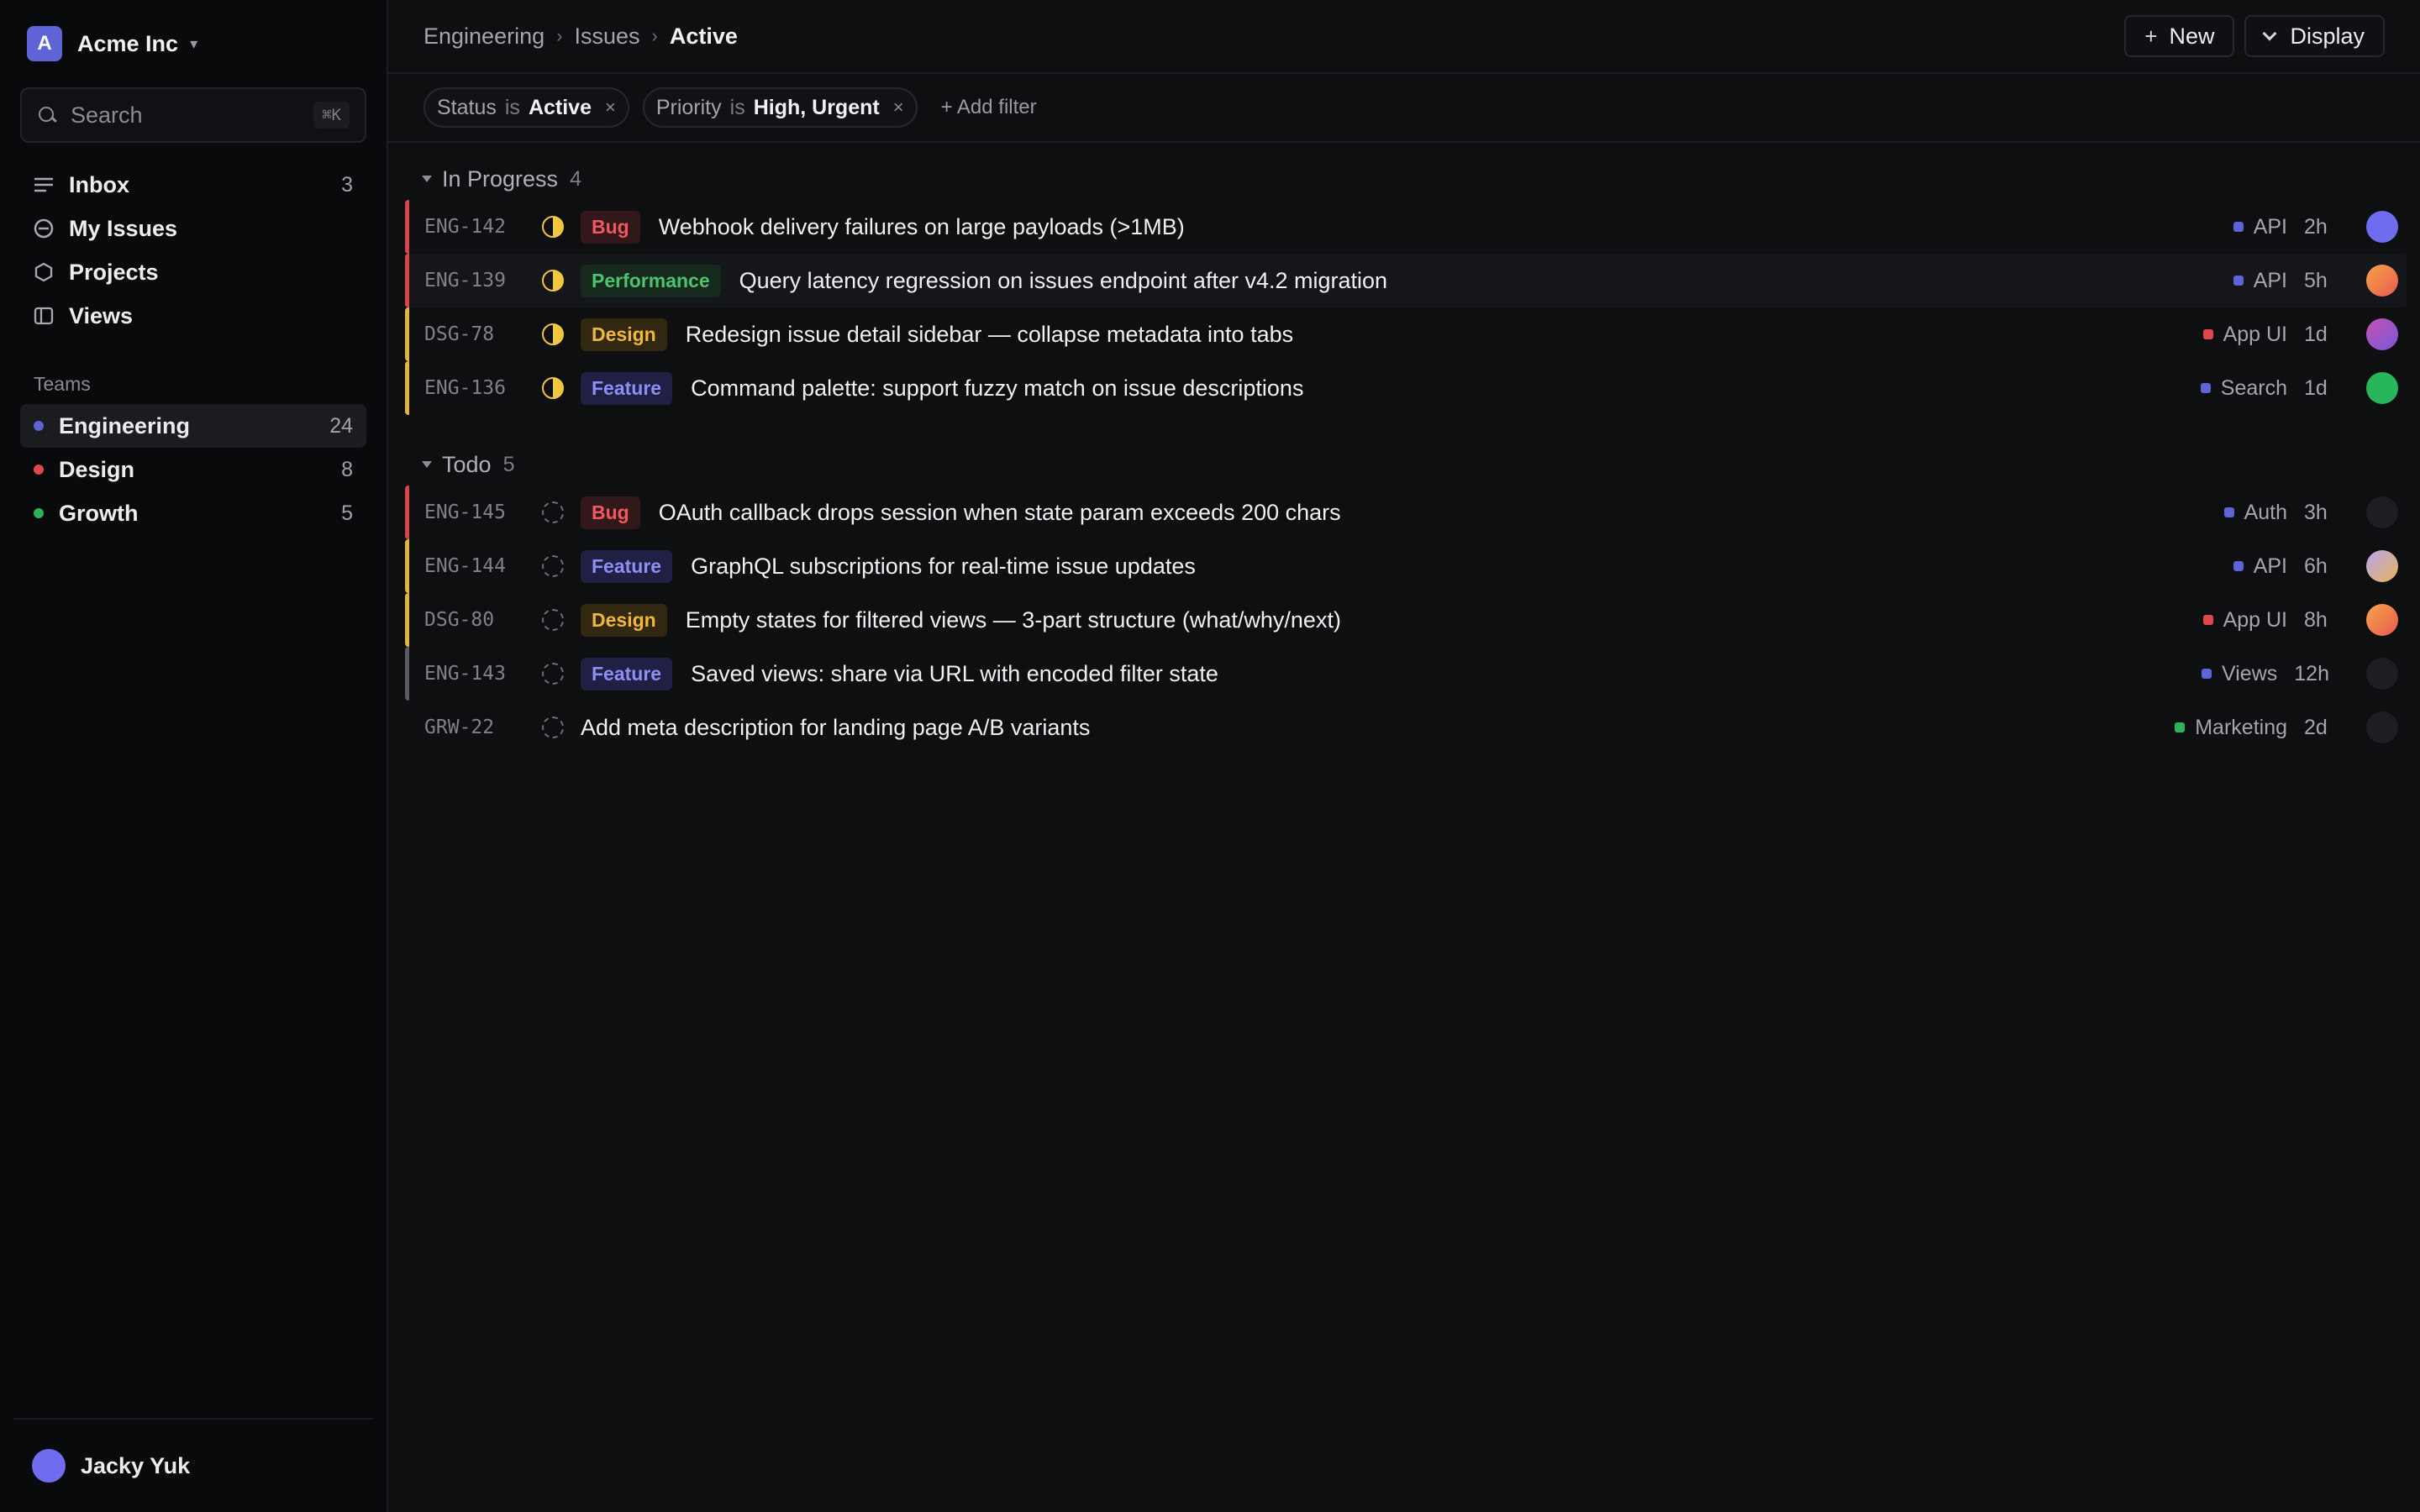 The height and width of the screenshot is (1512, 2420). What do you see at coordinates (2270, 566) in the screenshot?
I see `project-name: API` at bounding box center [2270, 566].